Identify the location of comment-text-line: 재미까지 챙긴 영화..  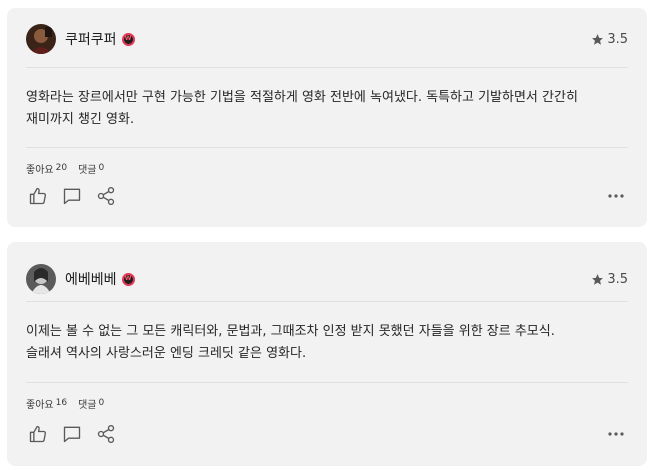
(80, 119).